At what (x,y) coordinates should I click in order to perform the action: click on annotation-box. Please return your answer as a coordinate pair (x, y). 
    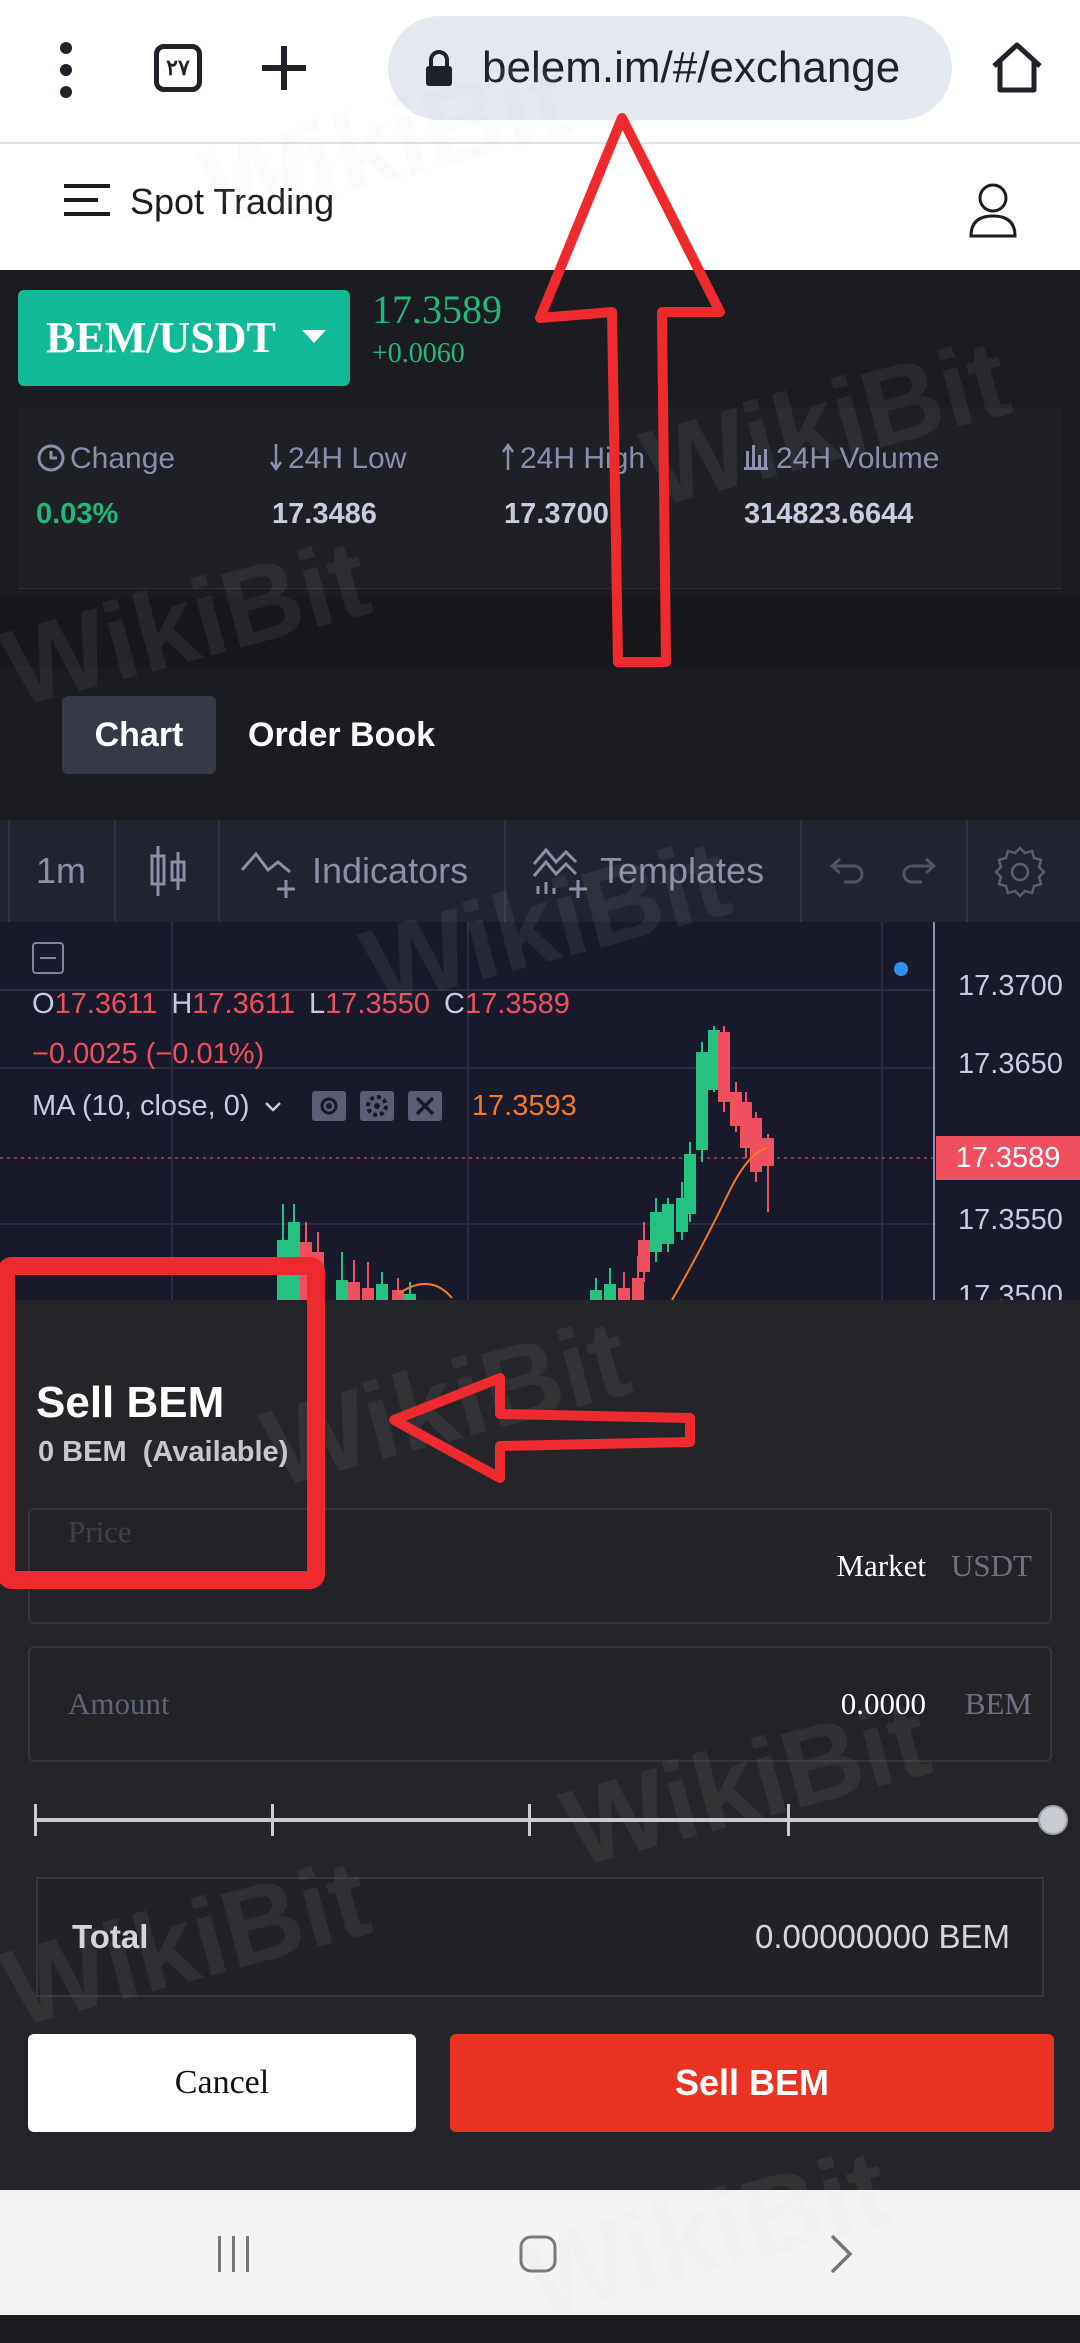
    Looking at the image, I should click on (162, 1423).